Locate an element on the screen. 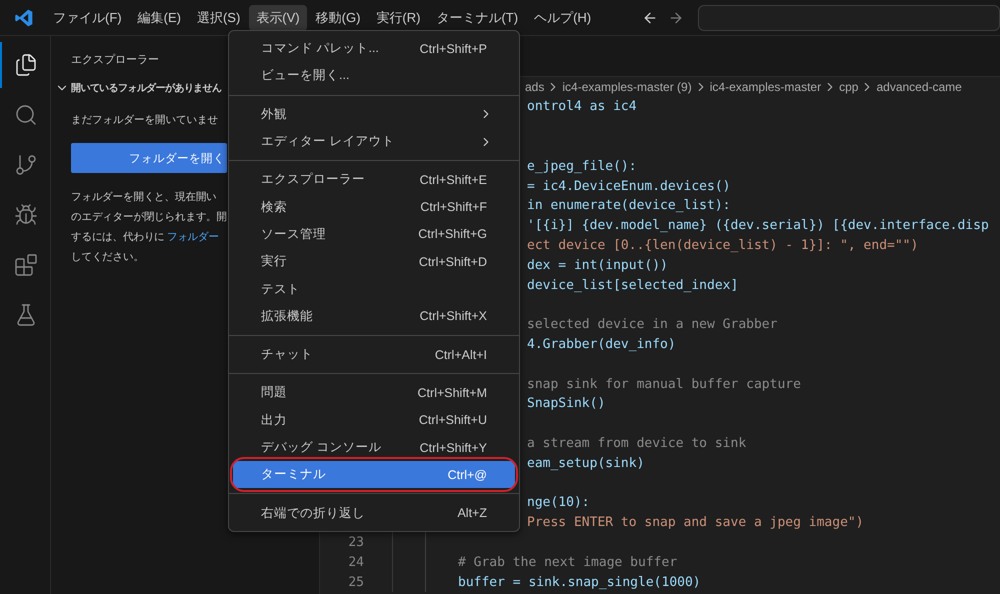 This screenshot has height=594, width=1000. empty-message: まだフォルダーを開いていませ is located at coordinates (144, 120).